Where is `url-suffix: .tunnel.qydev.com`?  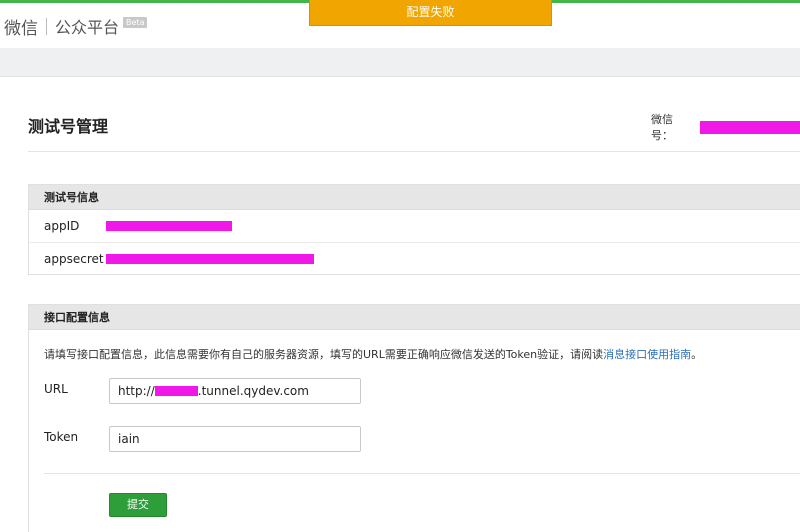
url-suffix: .tunnel.qydev.com is located at coordinates (253, 391).